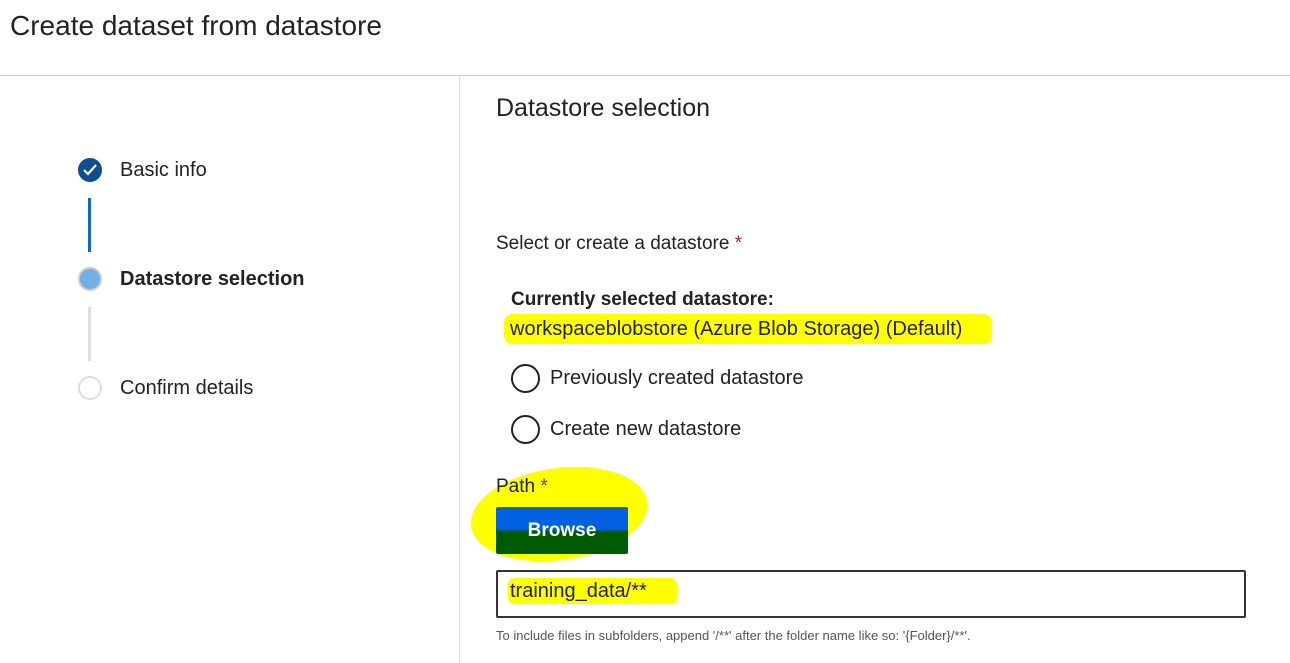 This screenshot has height=663, width=1290. What do you see at coordinates (90, 279) in the screenshot?
I see `current-step-icon` at bounding box center [90, 279].